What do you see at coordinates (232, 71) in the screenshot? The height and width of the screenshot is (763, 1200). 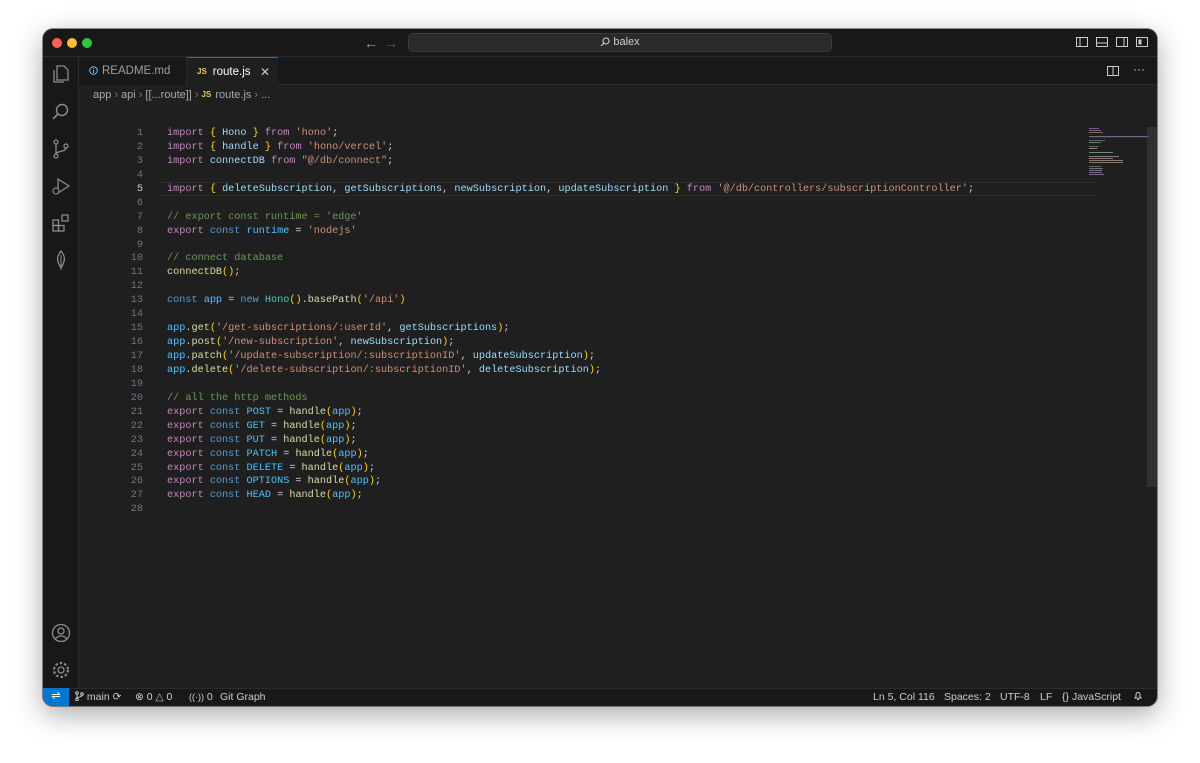 I see `tab-route-js: JS route.js ✕` at bounding box center [232, 71].